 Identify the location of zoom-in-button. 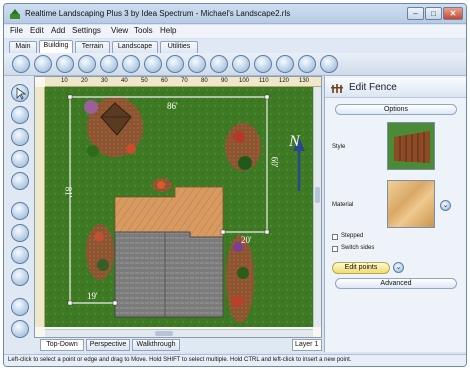
(20, 137).